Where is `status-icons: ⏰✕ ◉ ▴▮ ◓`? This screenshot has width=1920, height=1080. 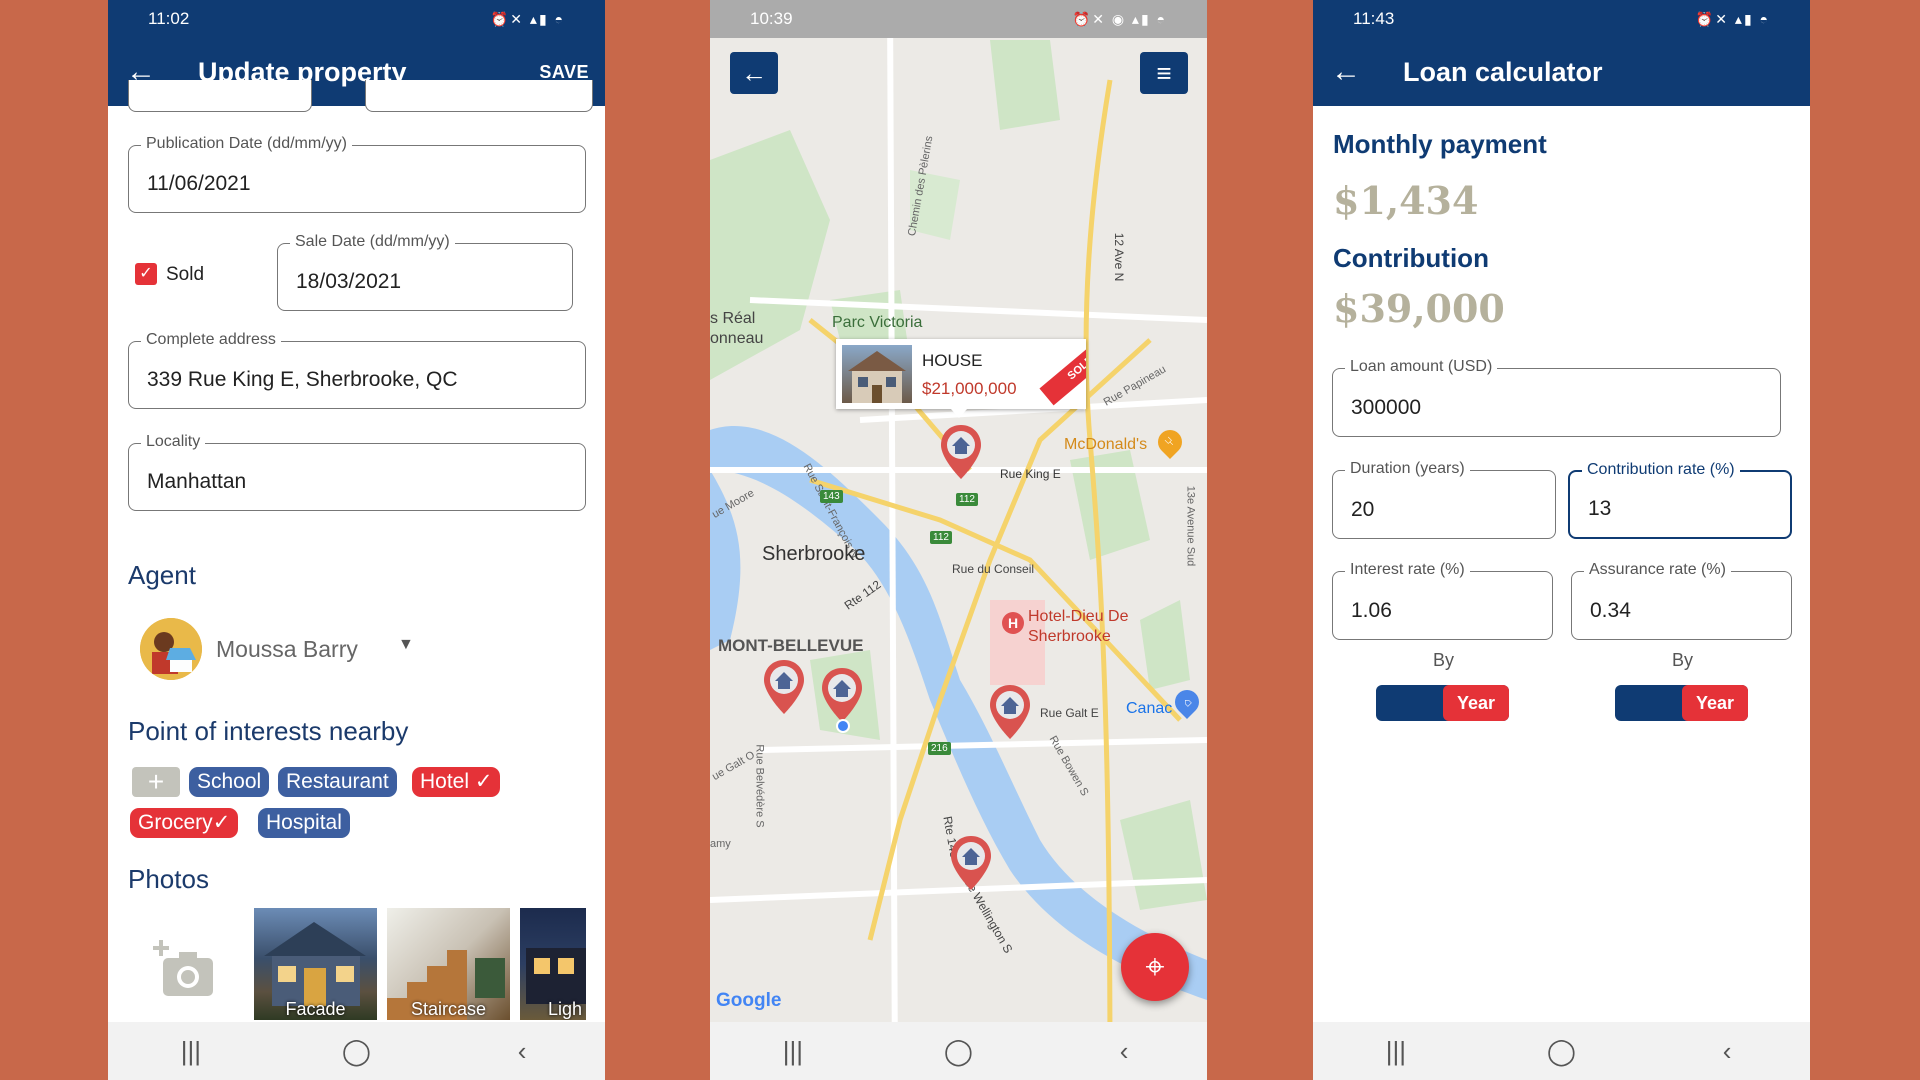 status-icons: ⏰✕ ◉ ▴▮ ◓ is located at coordinates (1119, 18).